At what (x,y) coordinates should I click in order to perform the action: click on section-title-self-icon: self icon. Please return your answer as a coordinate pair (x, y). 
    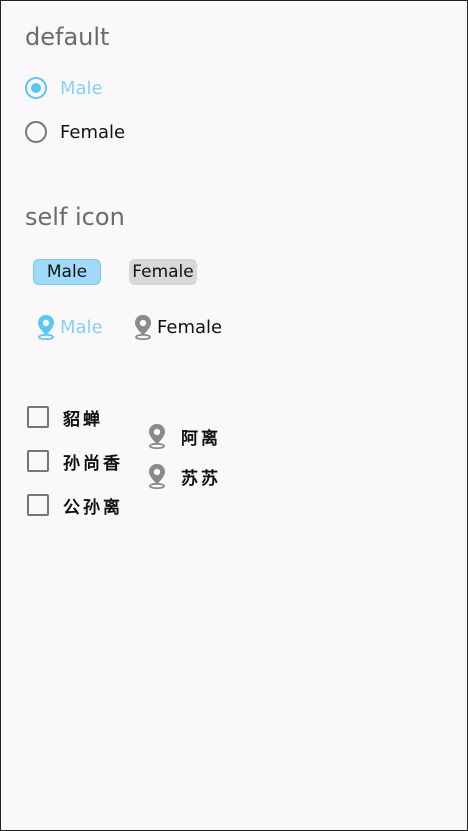
    Looking at the image, I should click on (75, 217).